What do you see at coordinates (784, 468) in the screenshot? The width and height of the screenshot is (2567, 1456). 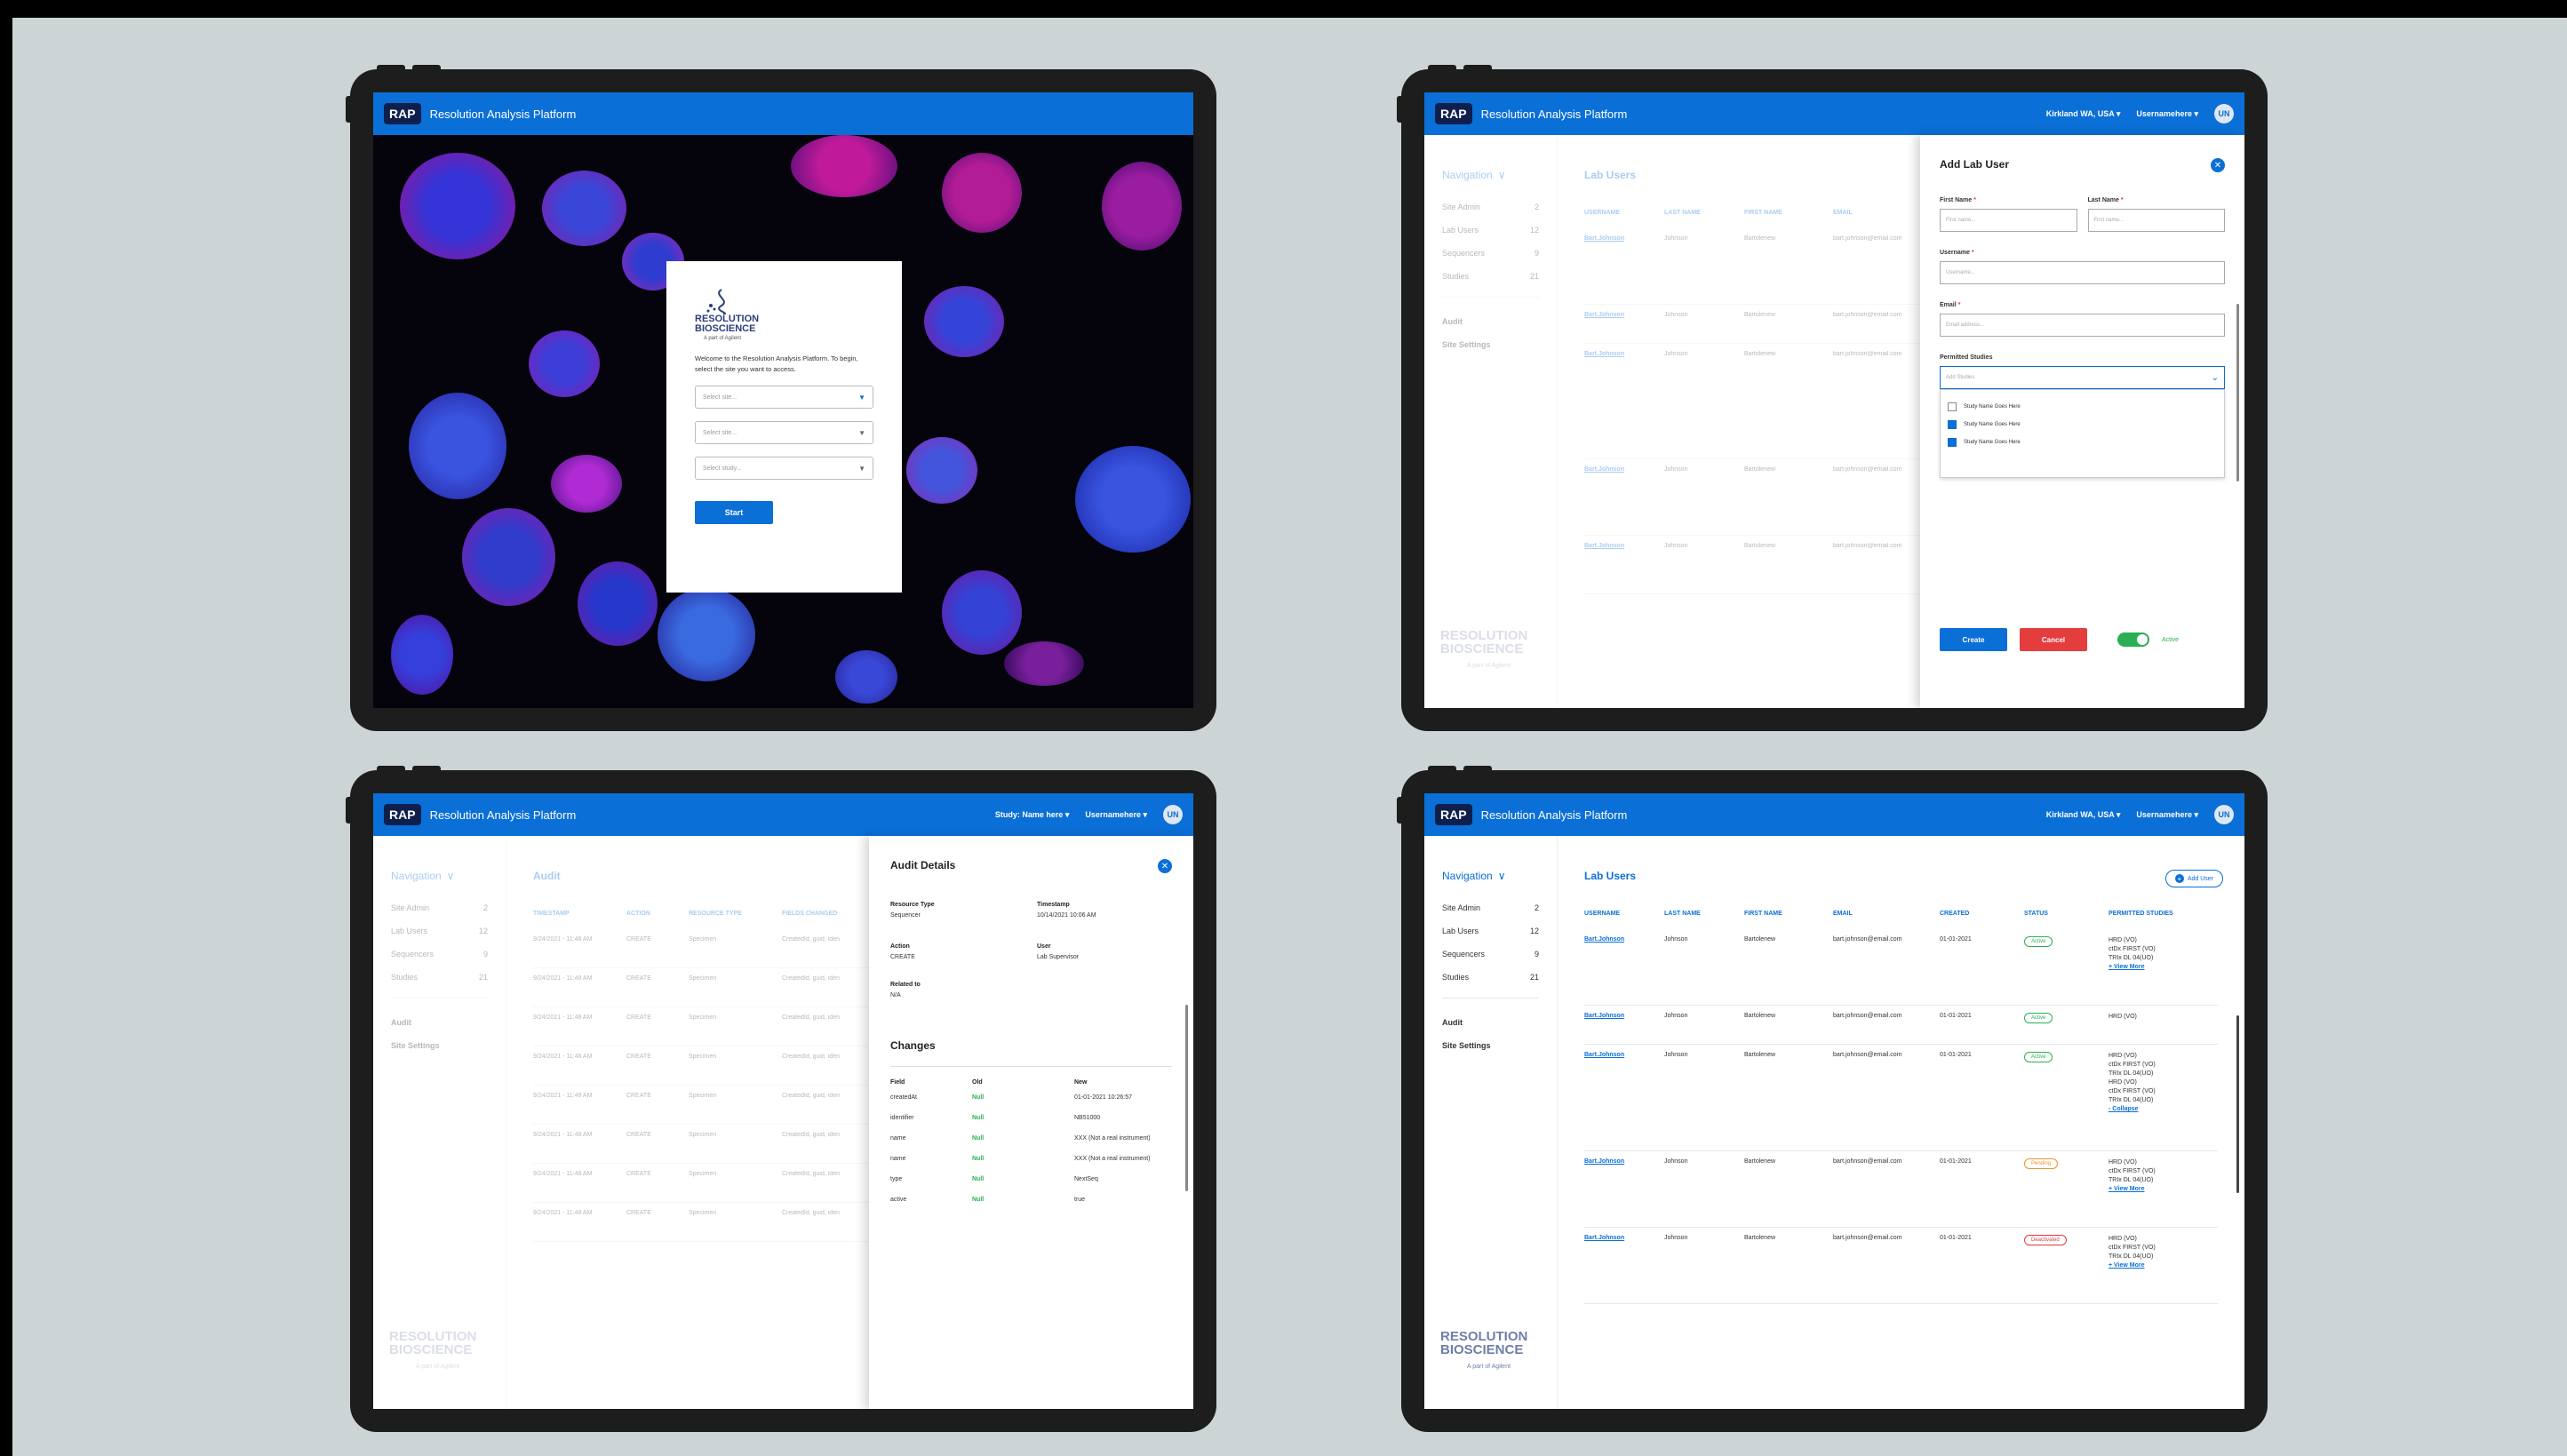 I see `select-study: Select study... ▼` at bounding box center [784, 468].